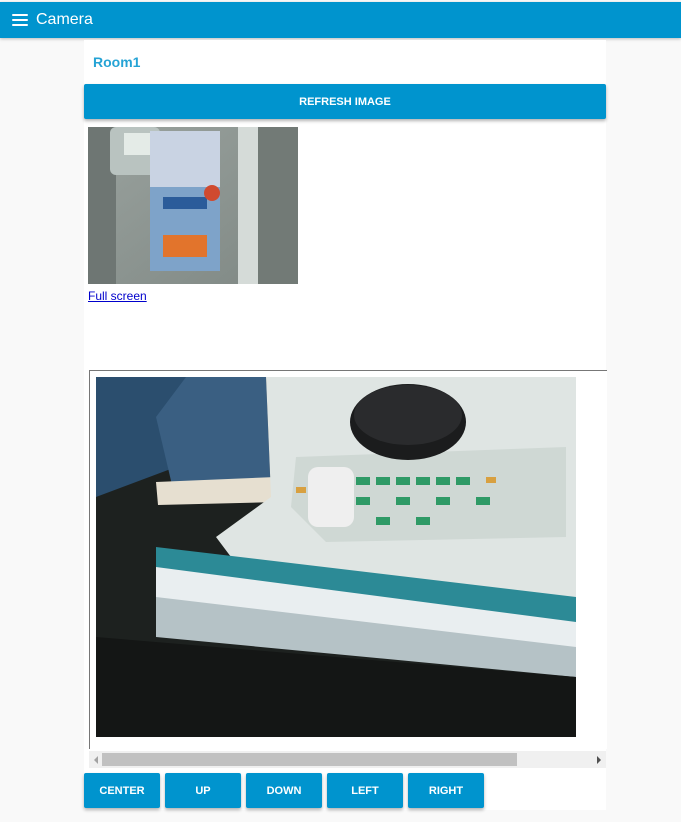  Describe the element at coordinates (203, 790) in the screenshot. I see `up-button: UP` at that location.